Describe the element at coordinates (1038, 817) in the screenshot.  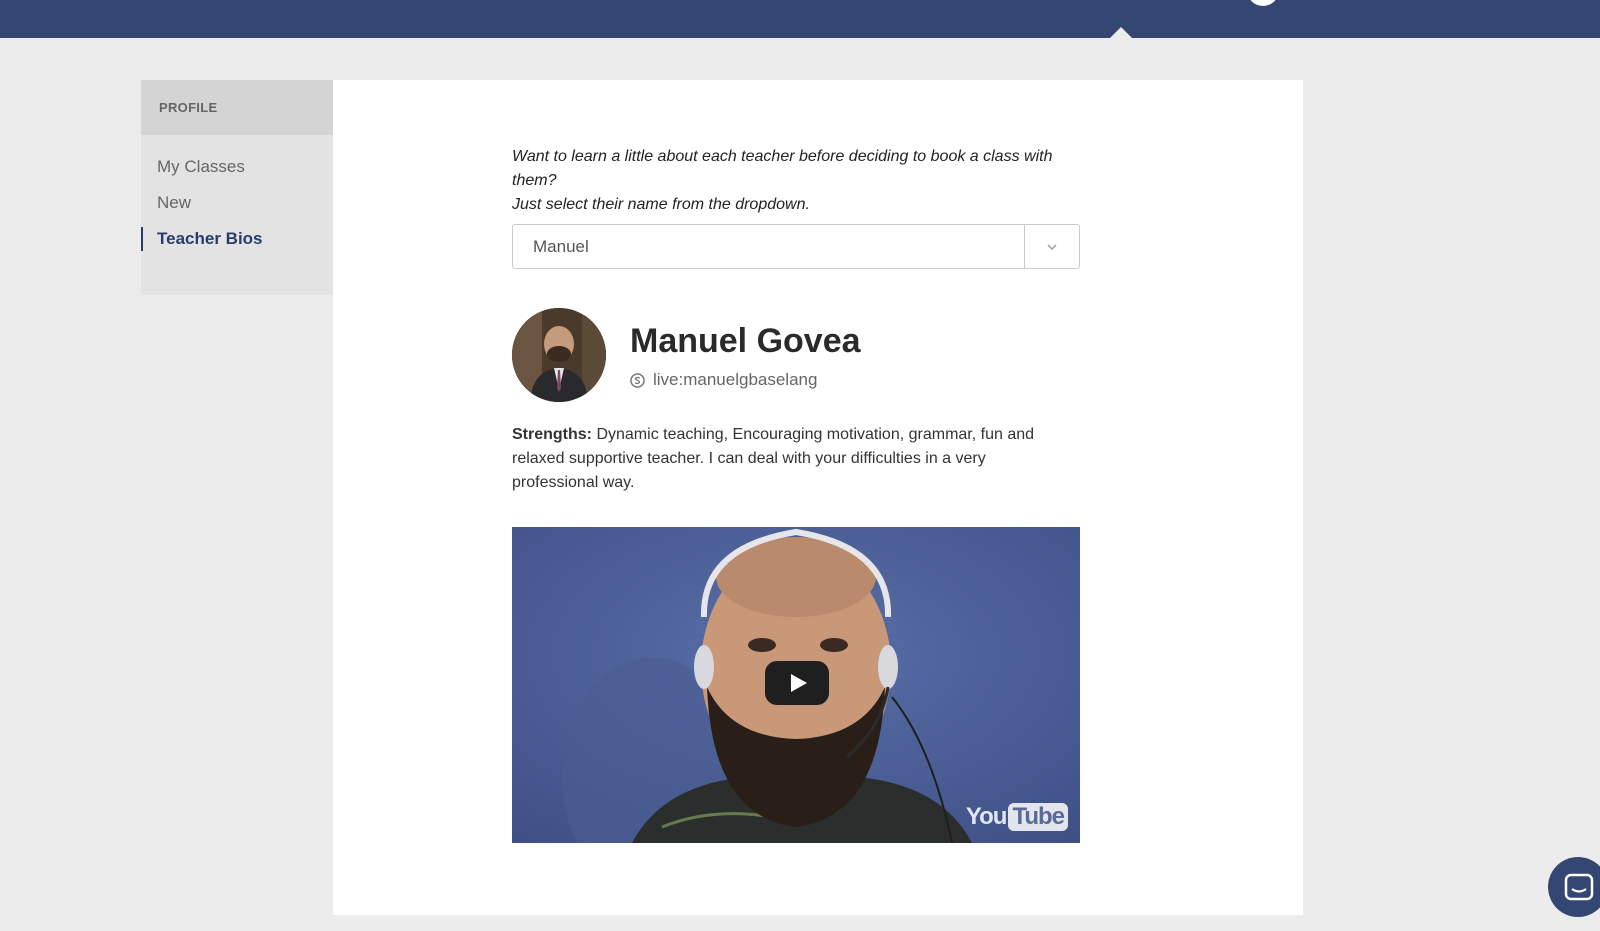
I see `youtube-logo-tube: Tube` at that location.